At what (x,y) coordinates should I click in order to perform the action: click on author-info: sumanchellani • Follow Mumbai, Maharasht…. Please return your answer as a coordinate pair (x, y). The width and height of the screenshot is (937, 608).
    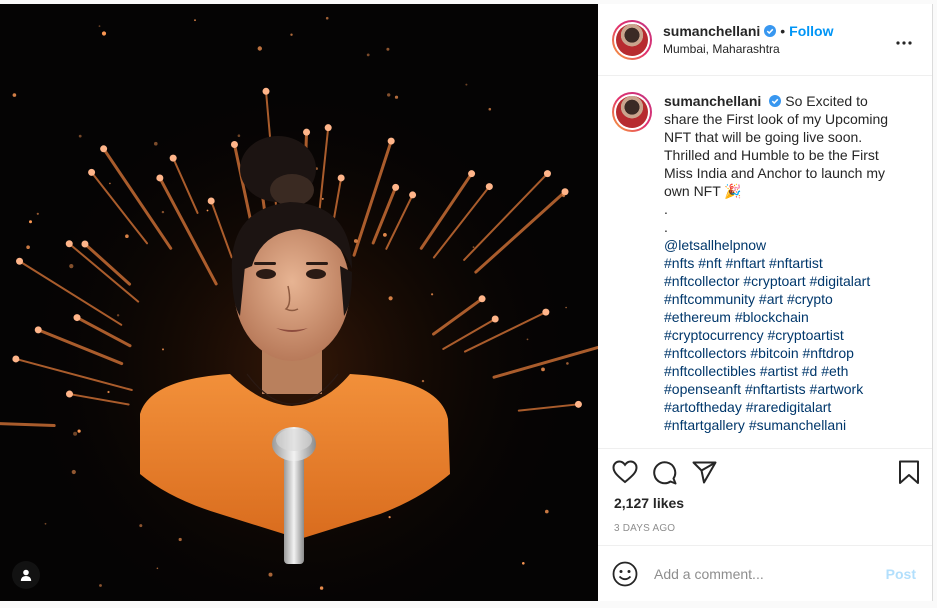
    Looking at the image, I should click on (777, 39).